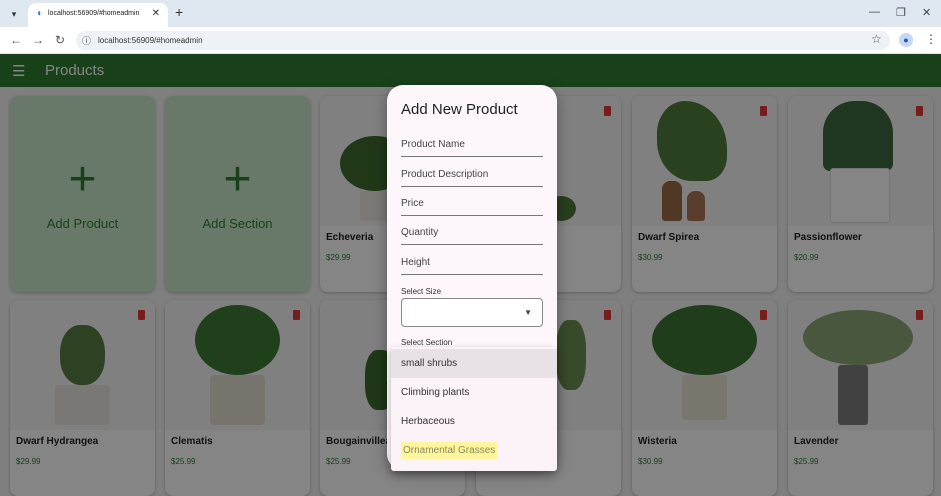  What do you see at coordinates (906, 40) in the screenshot?
I see `profile-avatar-icon: ●` at bounding box center [906, 40].